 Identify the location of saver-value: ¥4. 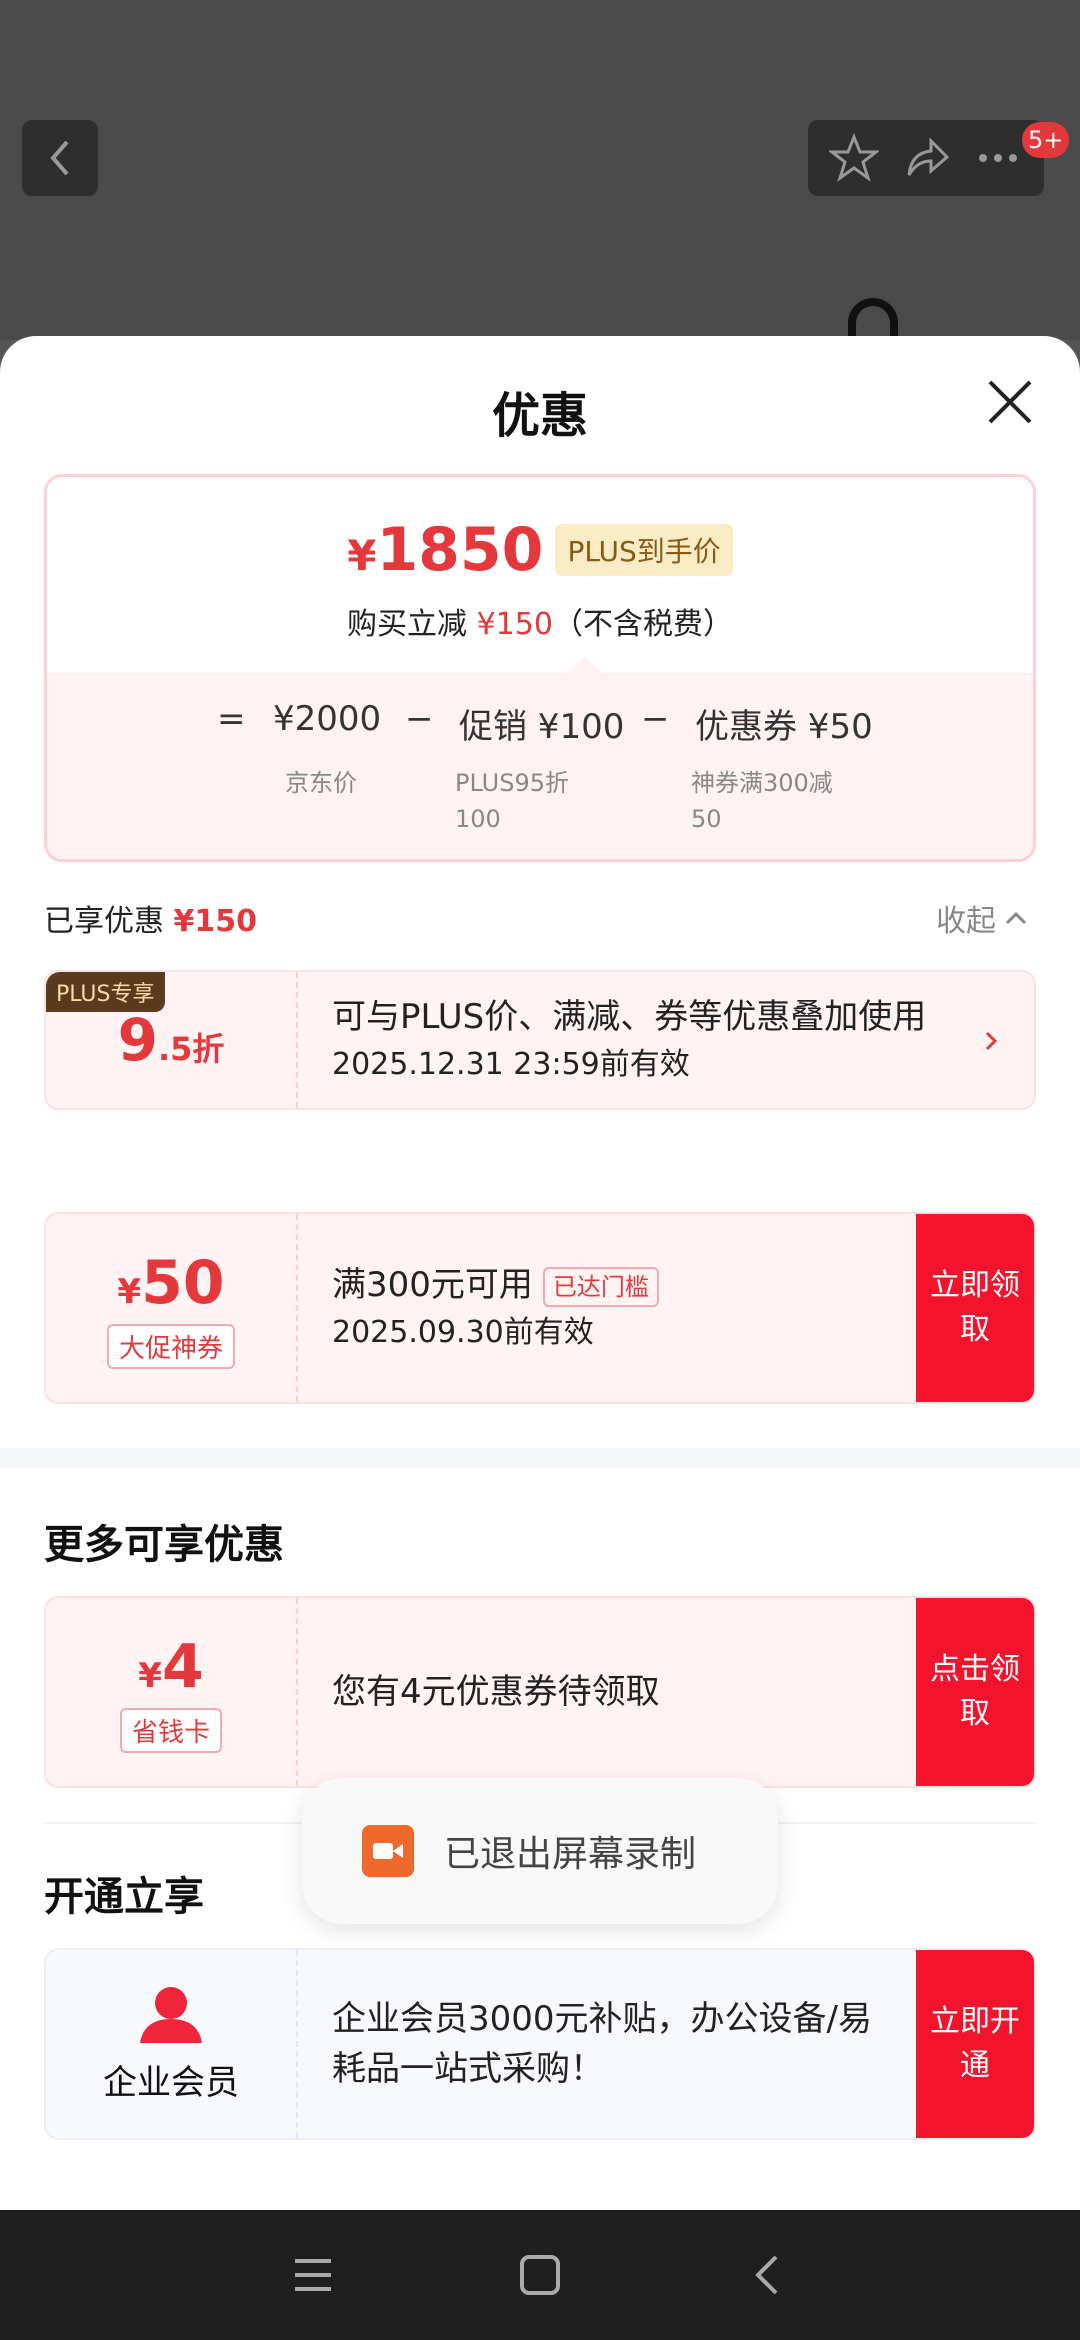
(171, 1666).